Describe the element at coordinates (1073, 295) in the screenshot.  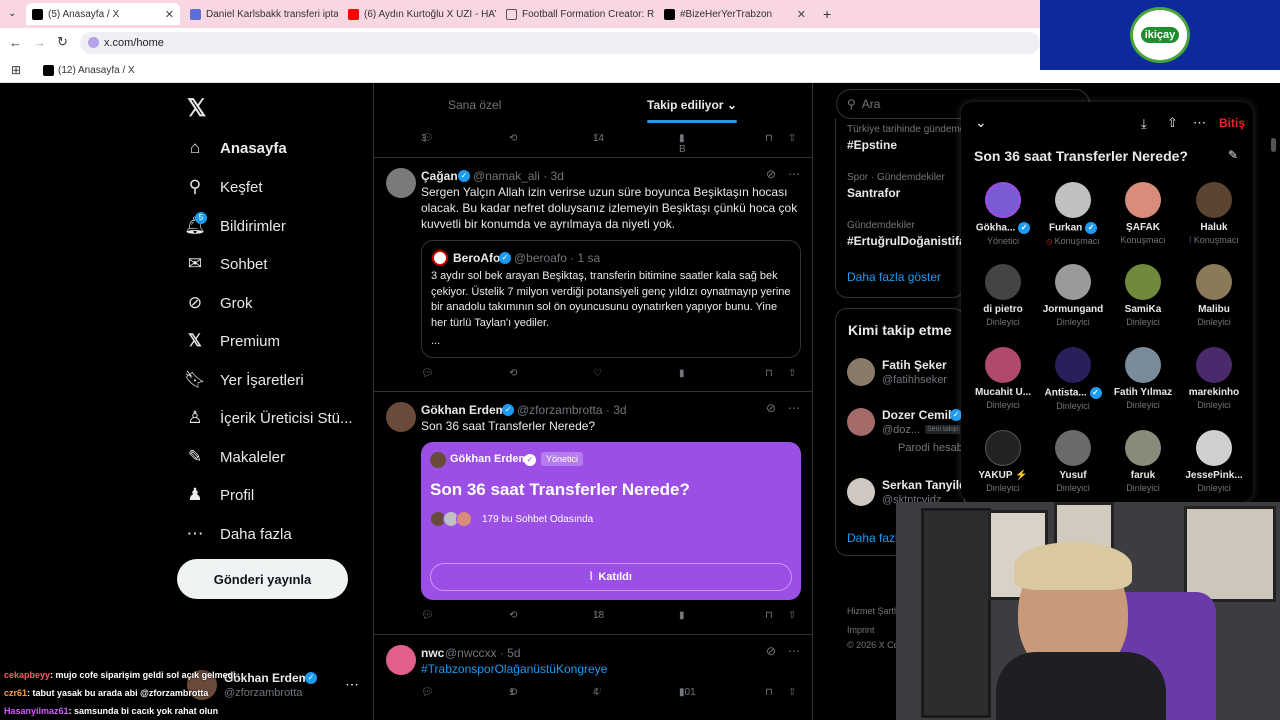
I see `space-participant: Jormungand Dinleyici` at that location.